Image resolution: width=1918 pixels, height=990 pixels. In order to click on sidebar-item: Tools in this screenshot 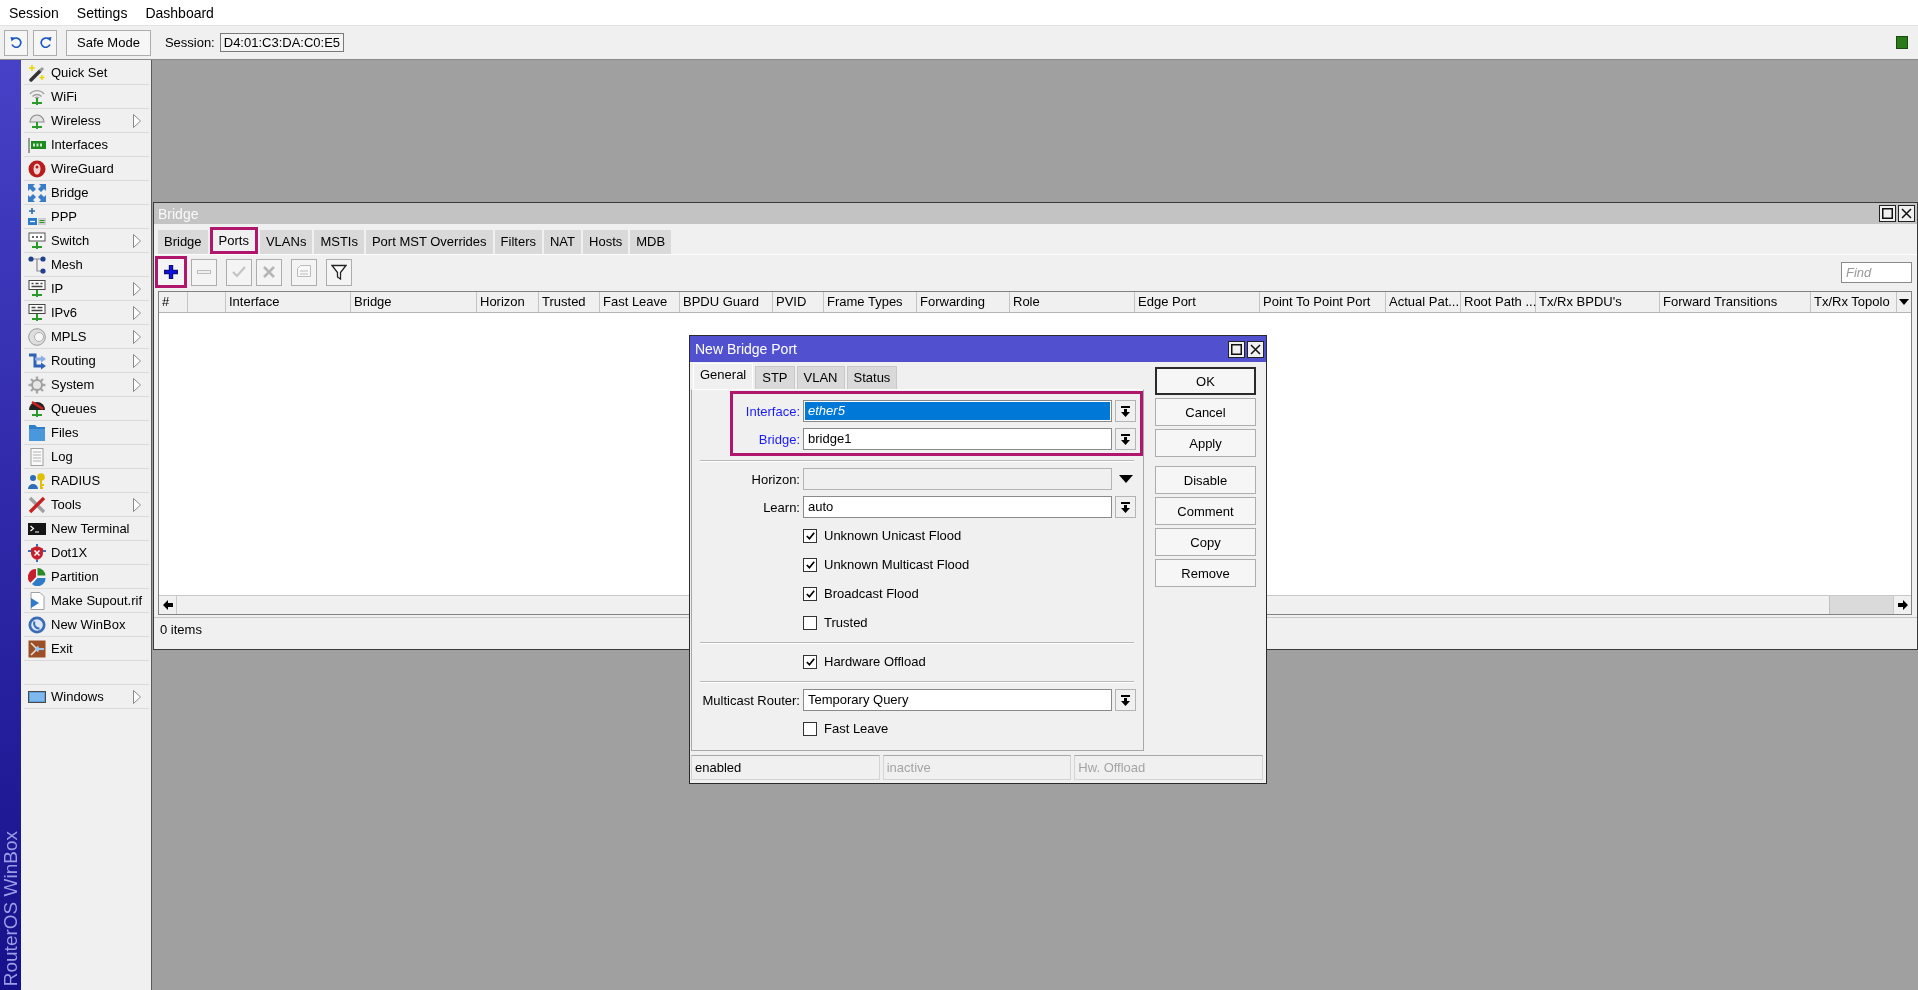, I will do `click(86, 505)`.